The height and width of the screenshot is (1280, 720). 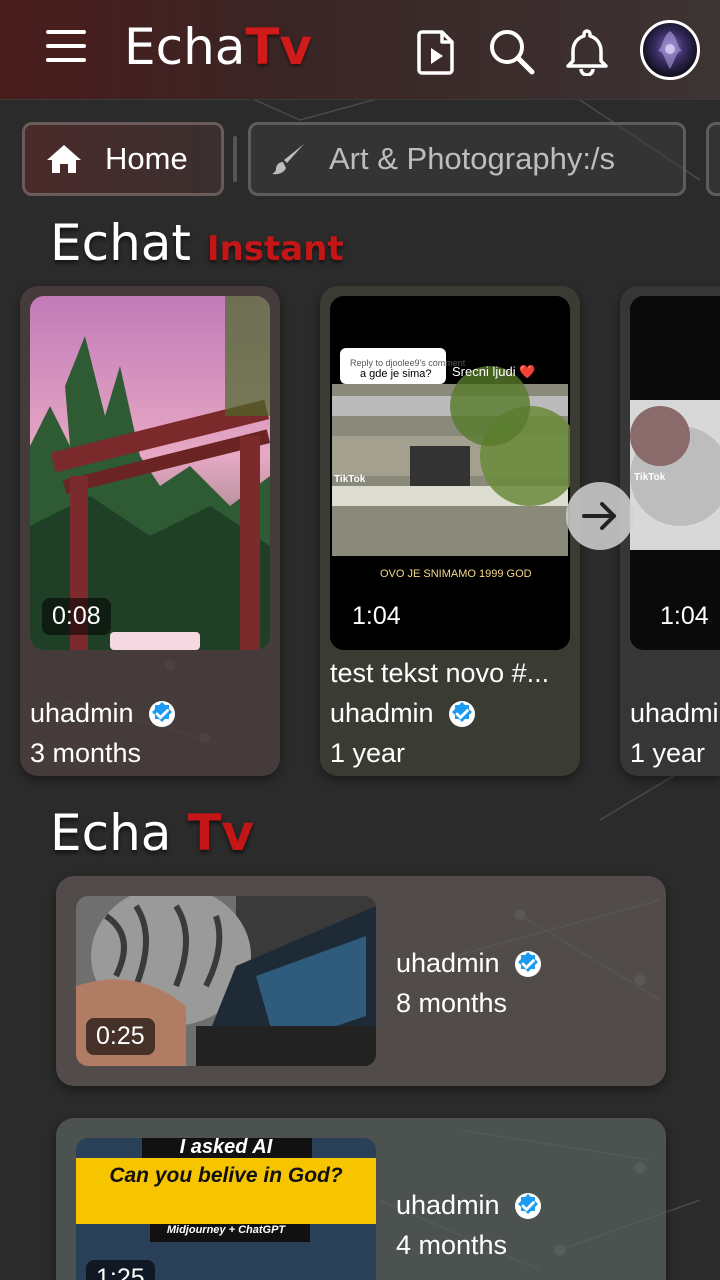 I want to click on overlay-caption: Srecni ljudi ❤️, so click(x=494, y=371).